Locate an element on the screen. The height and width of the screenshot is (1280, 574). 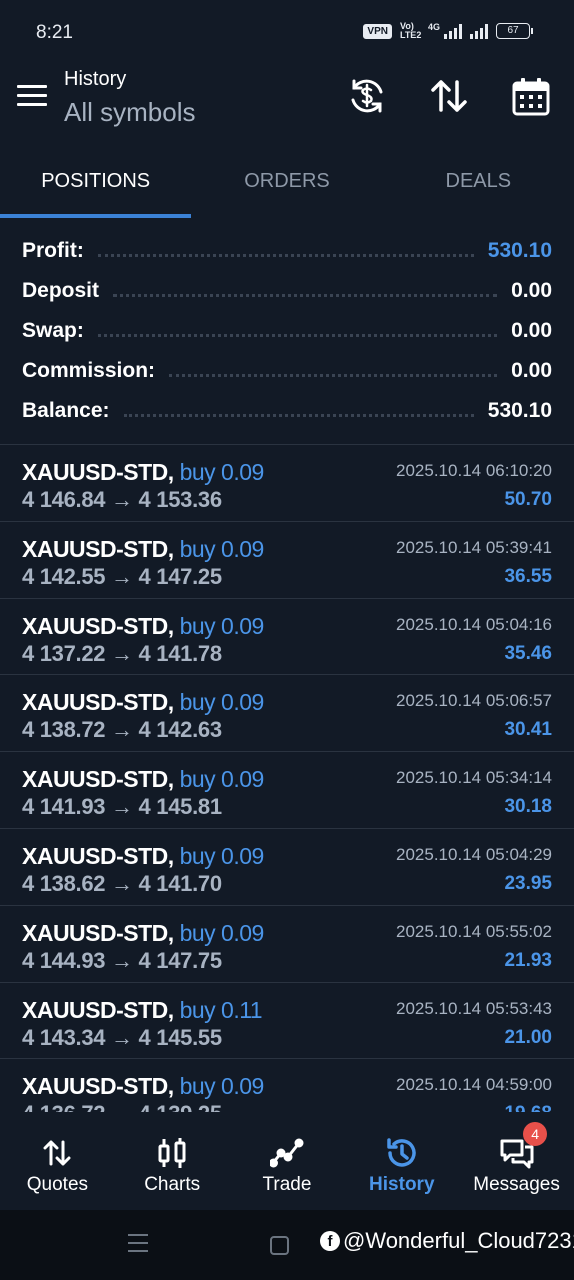
position-prices: 4 142.55 → 4 147.25 is located at coordinates (122, 576).